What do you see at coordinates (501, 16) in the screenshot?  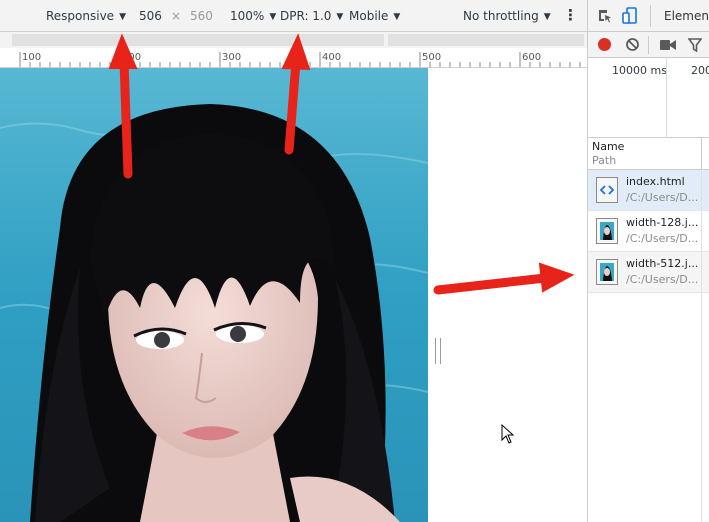 I see `throttling-label: No throttling` at bounding box center [501, 16].